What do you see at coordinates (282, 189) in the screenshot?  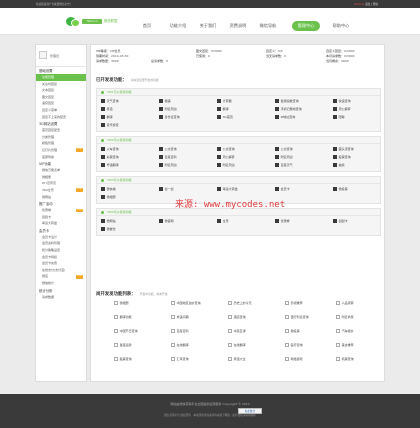 I see `feature-checkbox: 会员卡` at bounding box center [282, 189].